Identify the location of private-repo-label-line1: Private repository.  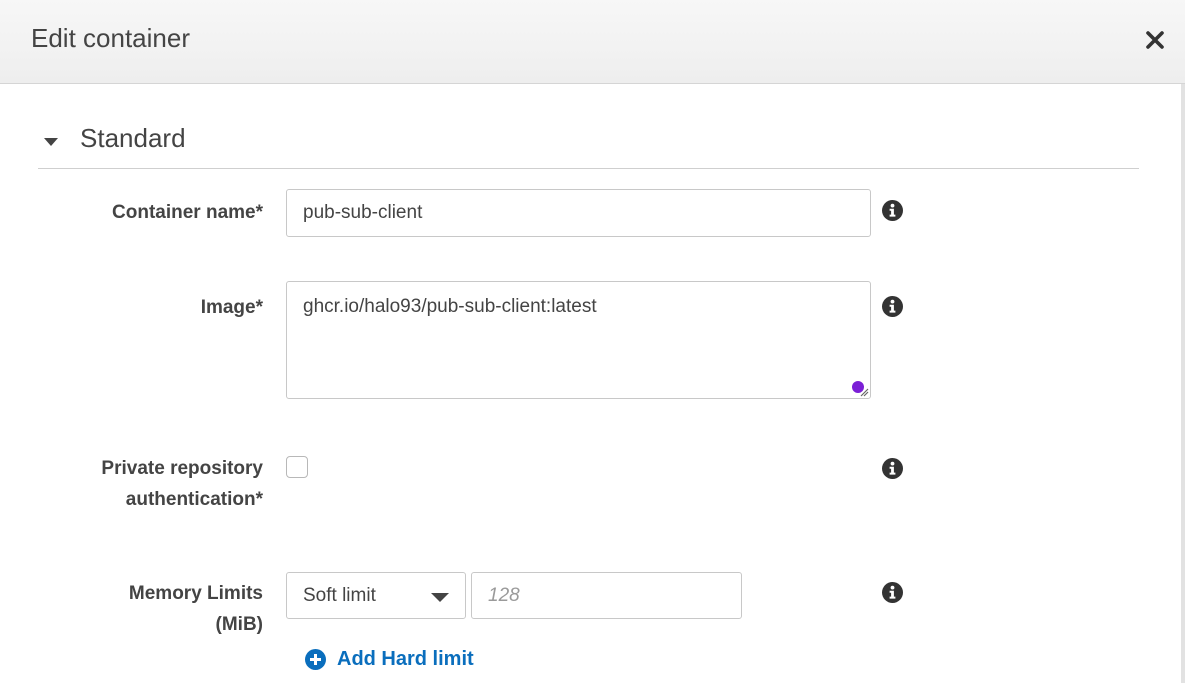
(182, 468).